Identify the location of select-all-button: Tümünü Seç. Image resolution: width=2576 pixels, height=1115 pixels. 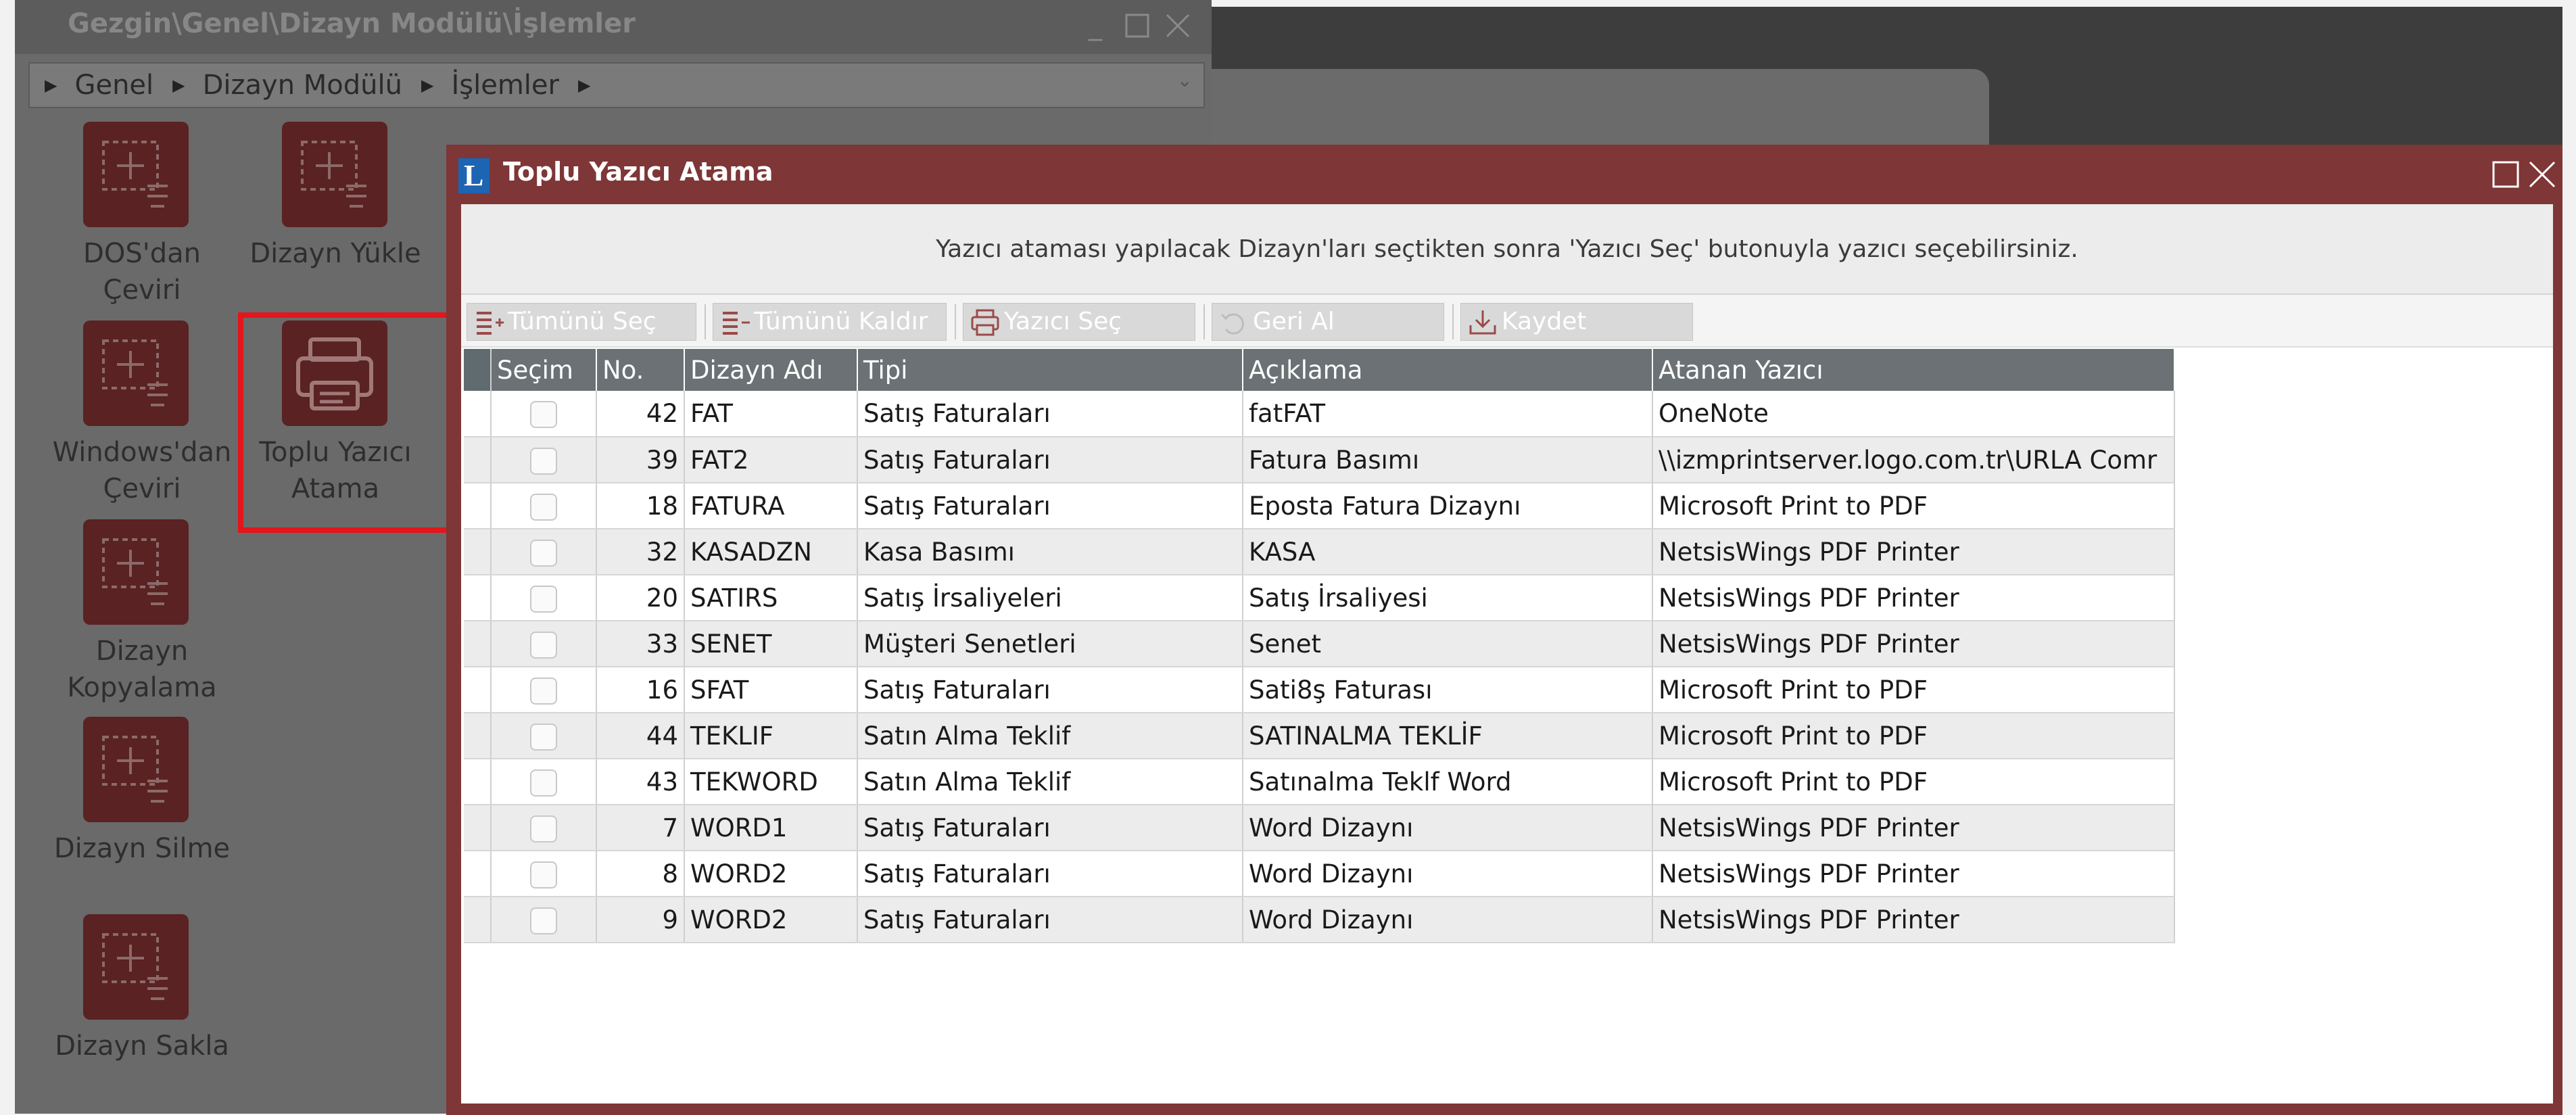
(581, 322).